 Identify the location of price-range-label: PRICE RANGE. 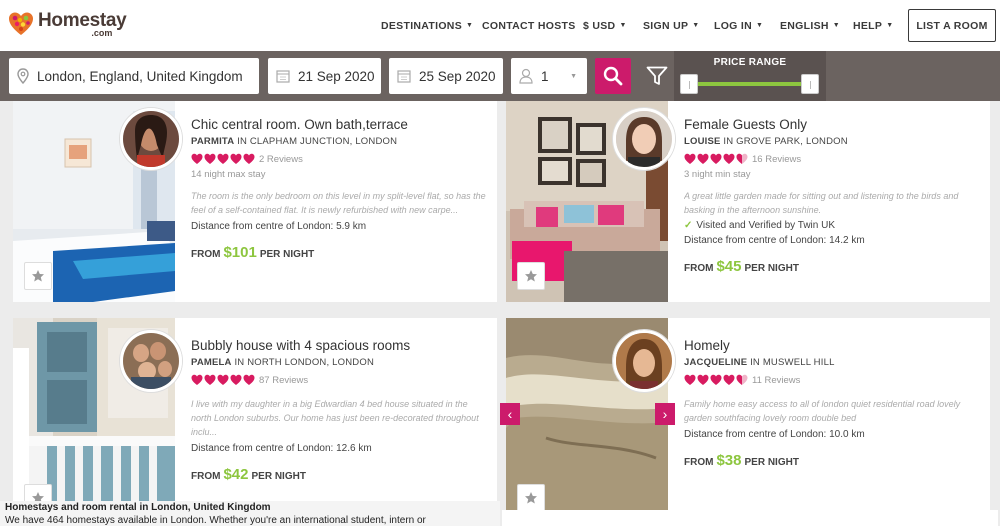
(750, 62).